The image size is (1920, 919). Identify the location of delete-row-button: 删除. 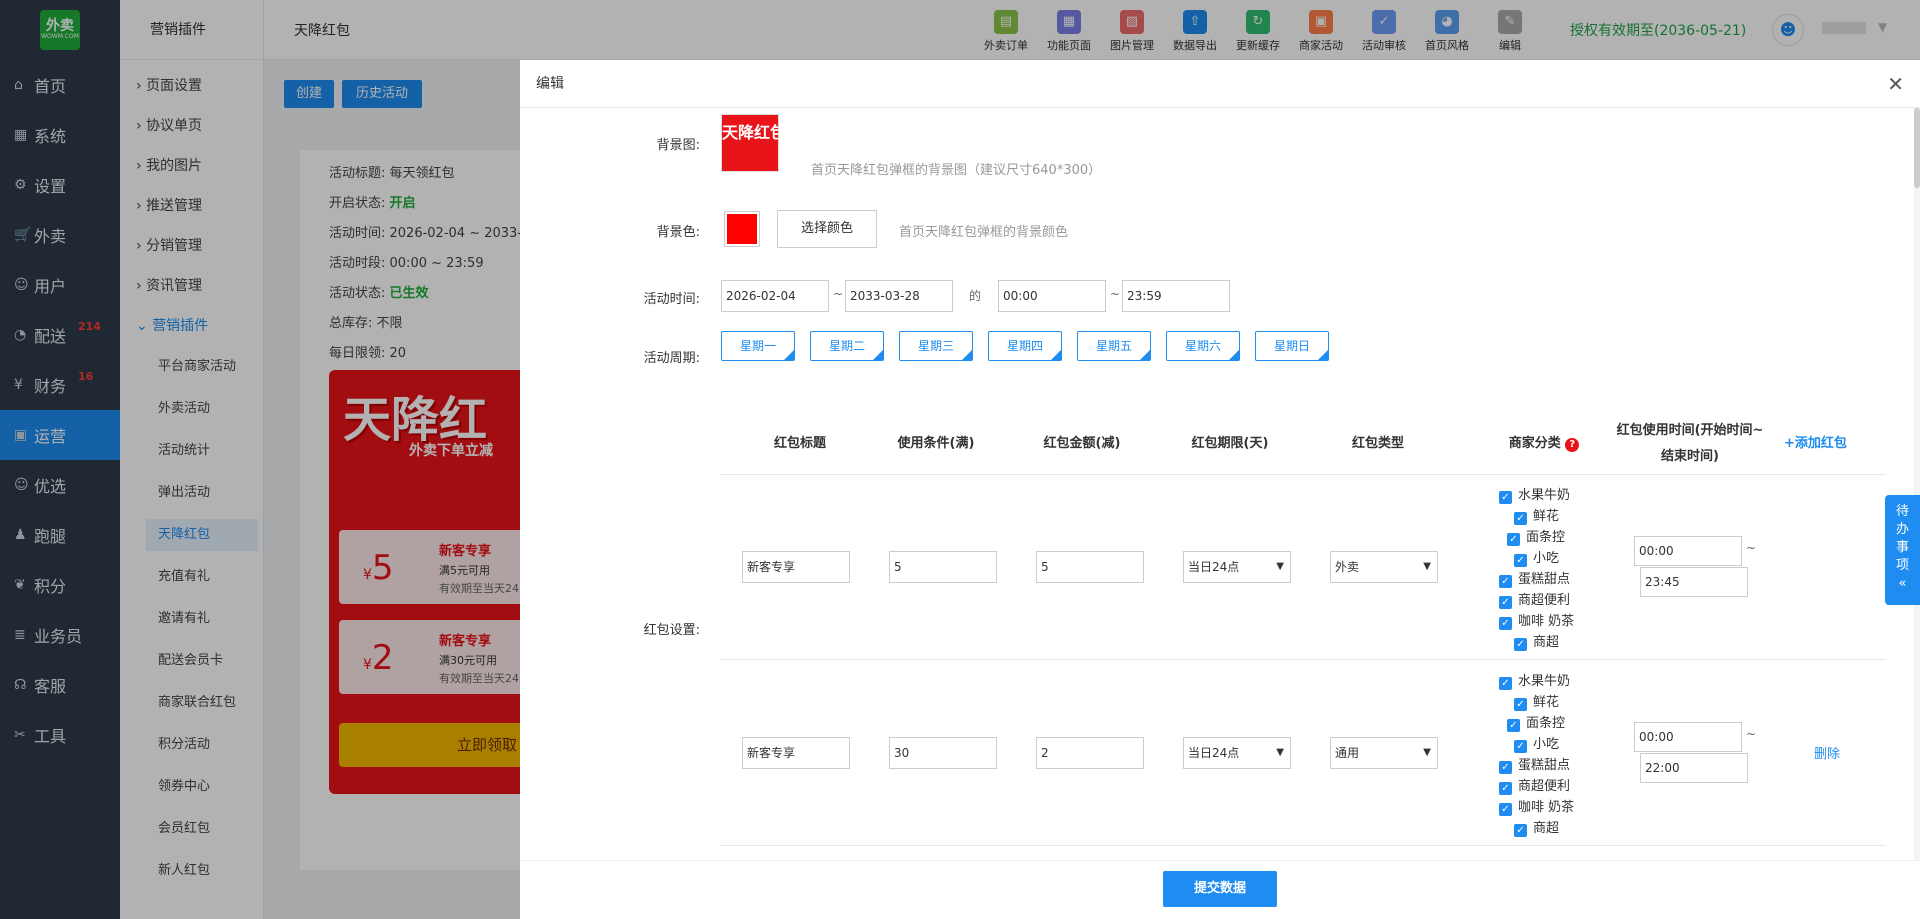
(1827, 752).